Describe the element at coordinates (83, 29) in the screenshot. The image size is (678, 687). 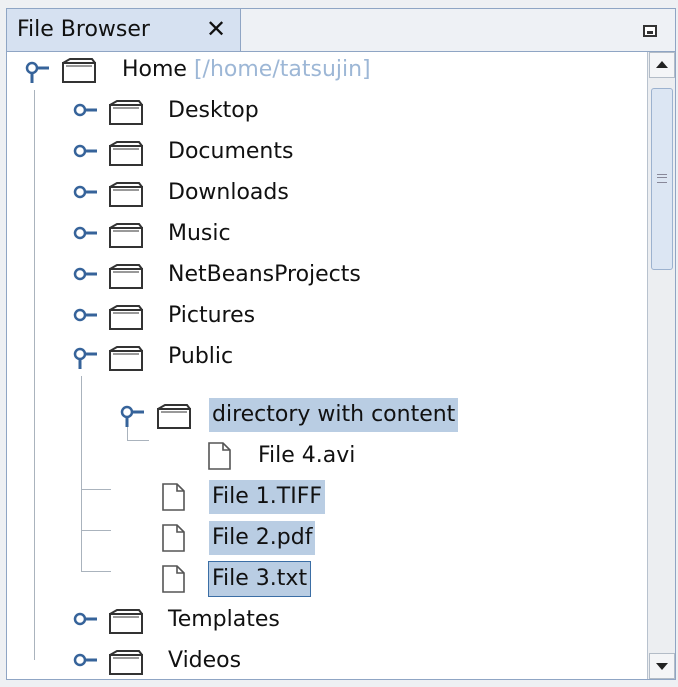
I see `tab-title: File Browser` at that location.